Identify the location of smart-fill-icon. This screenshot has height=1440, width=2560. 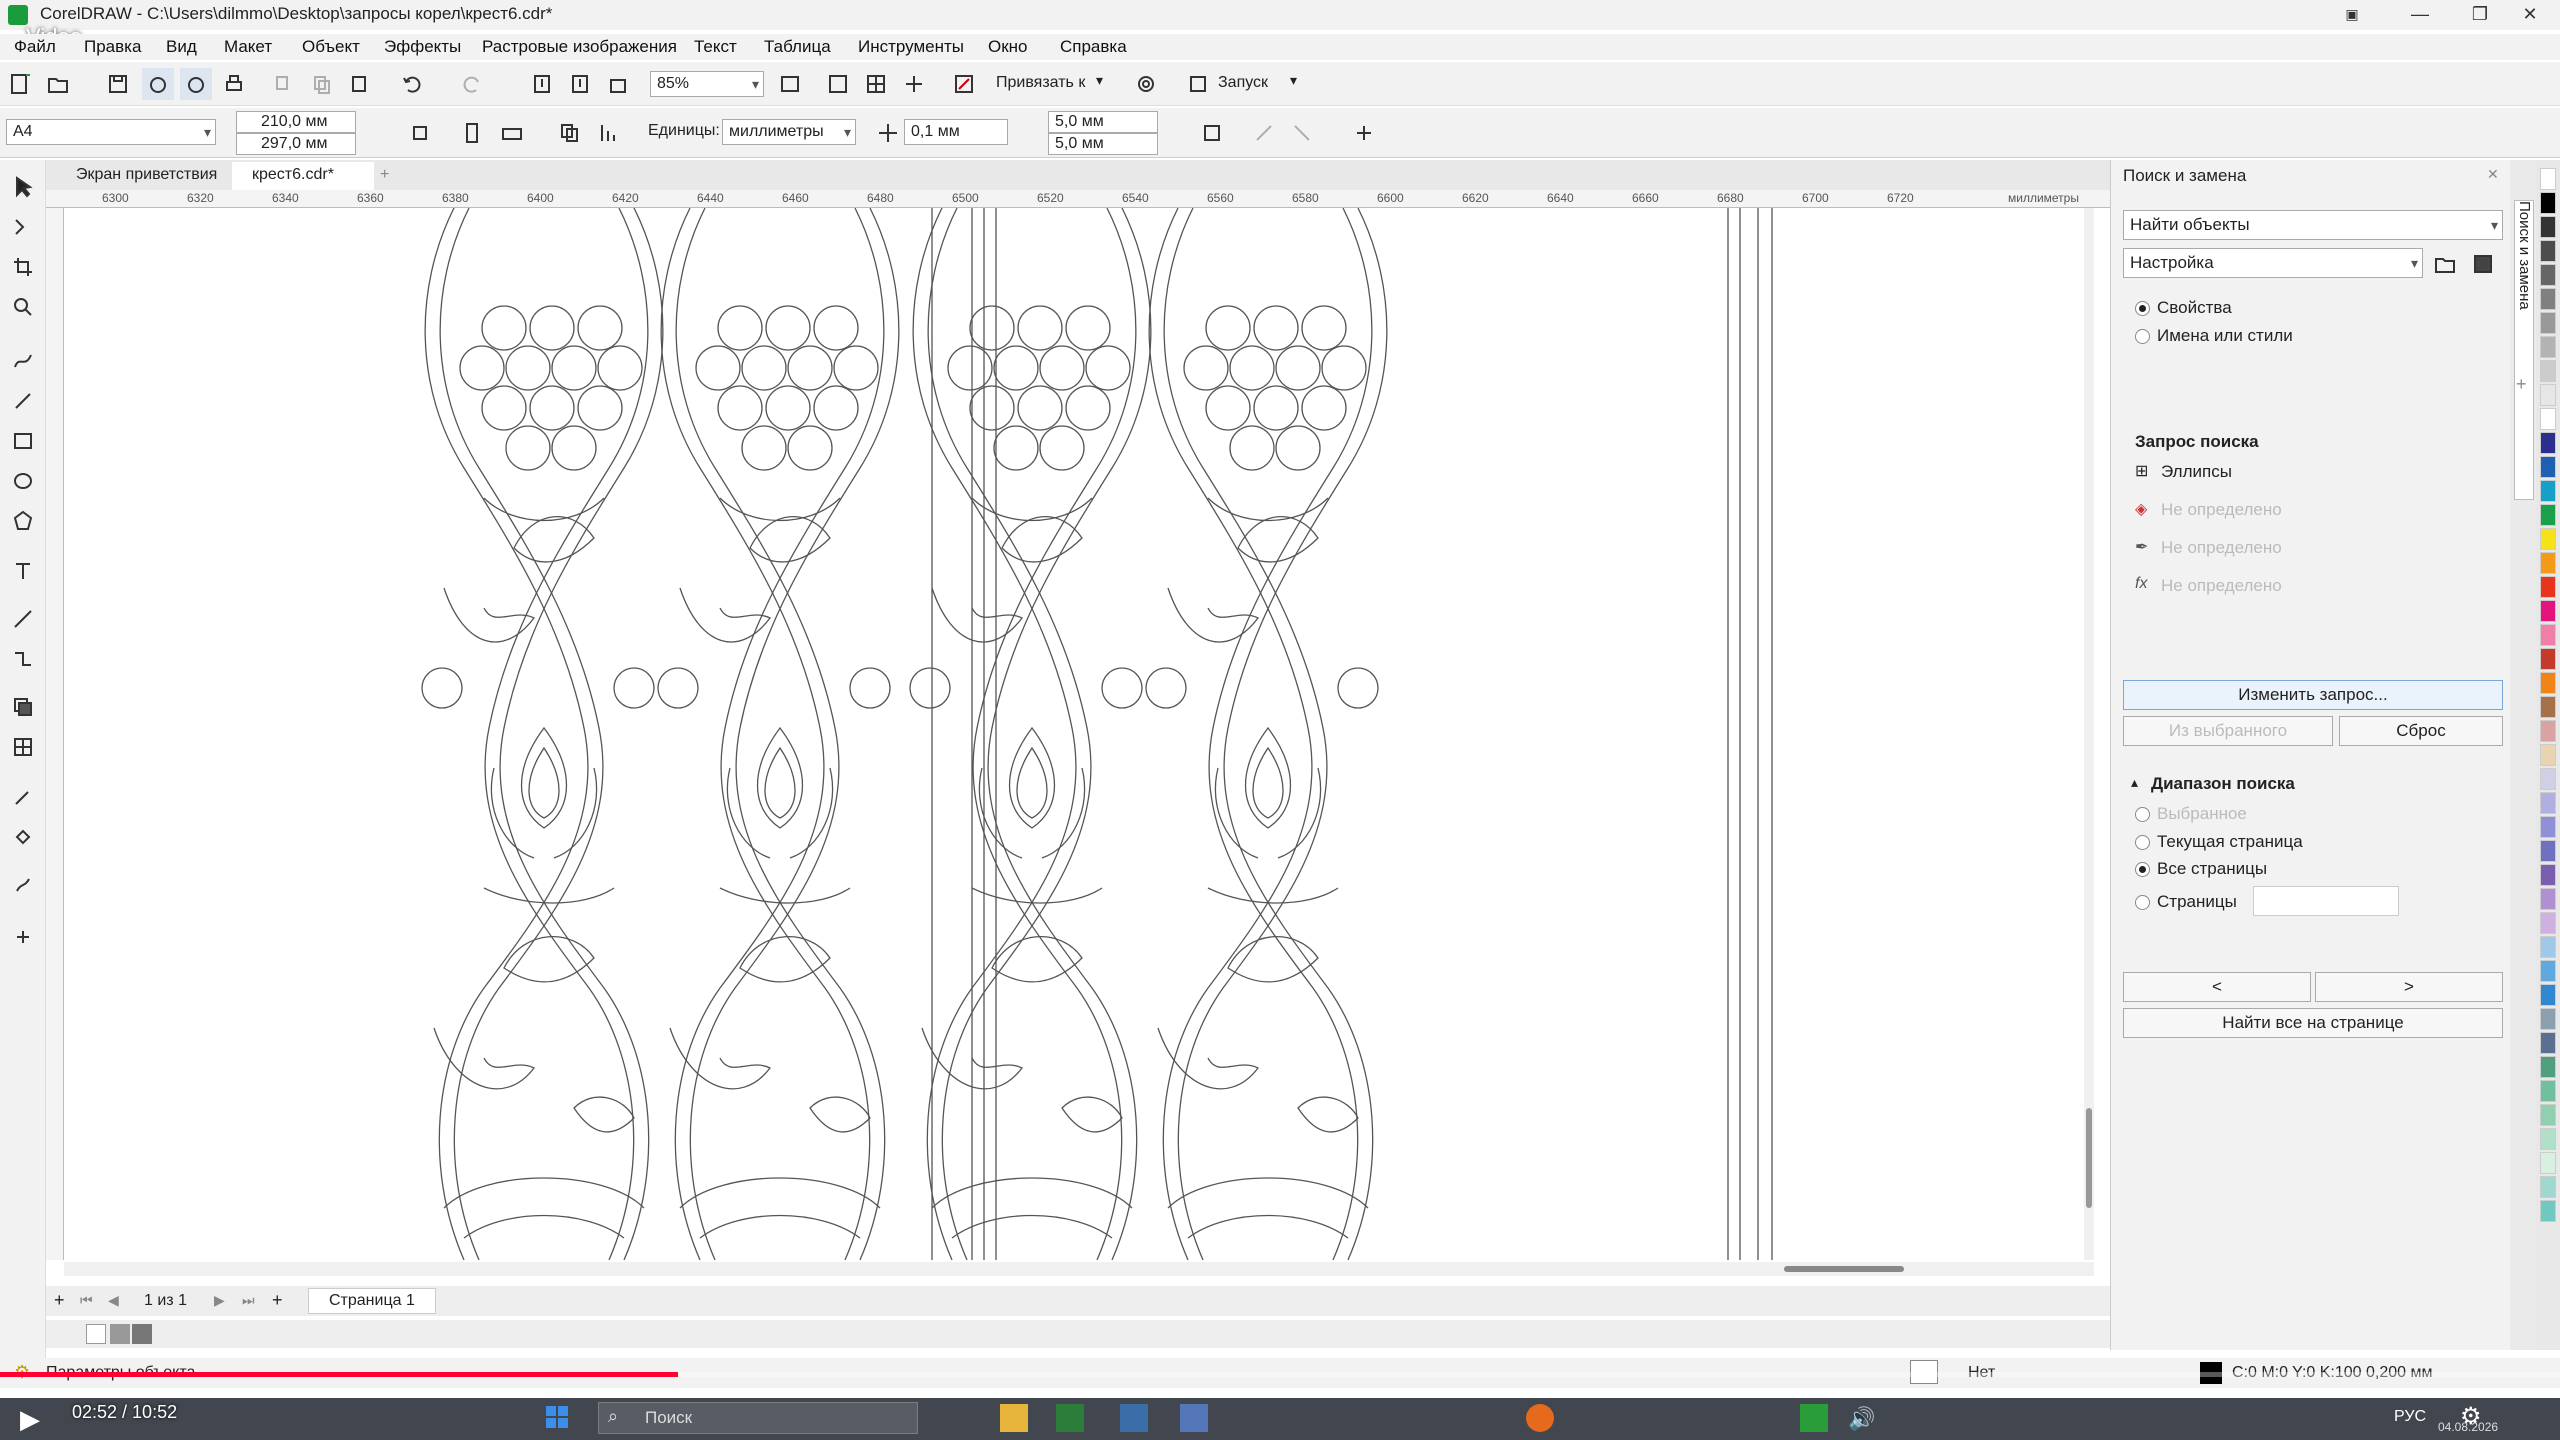
(23, 885).